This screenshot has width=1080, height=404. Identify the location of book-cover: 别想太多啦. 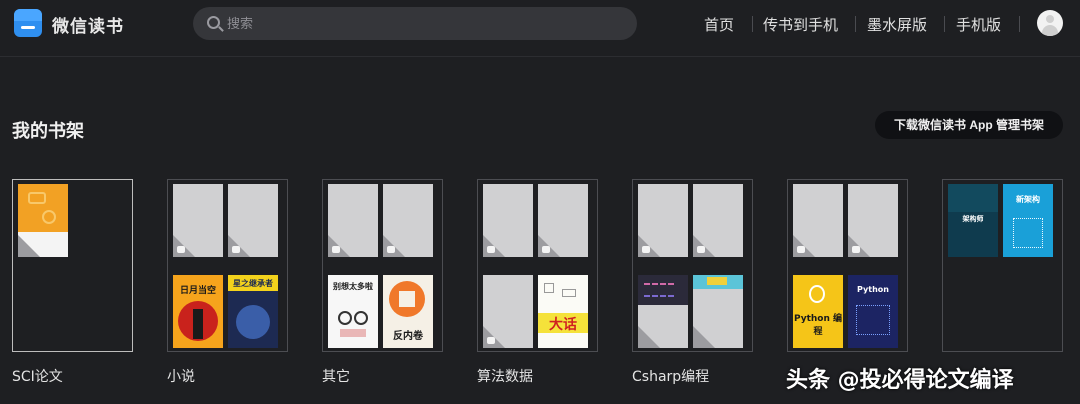
(353, 311).